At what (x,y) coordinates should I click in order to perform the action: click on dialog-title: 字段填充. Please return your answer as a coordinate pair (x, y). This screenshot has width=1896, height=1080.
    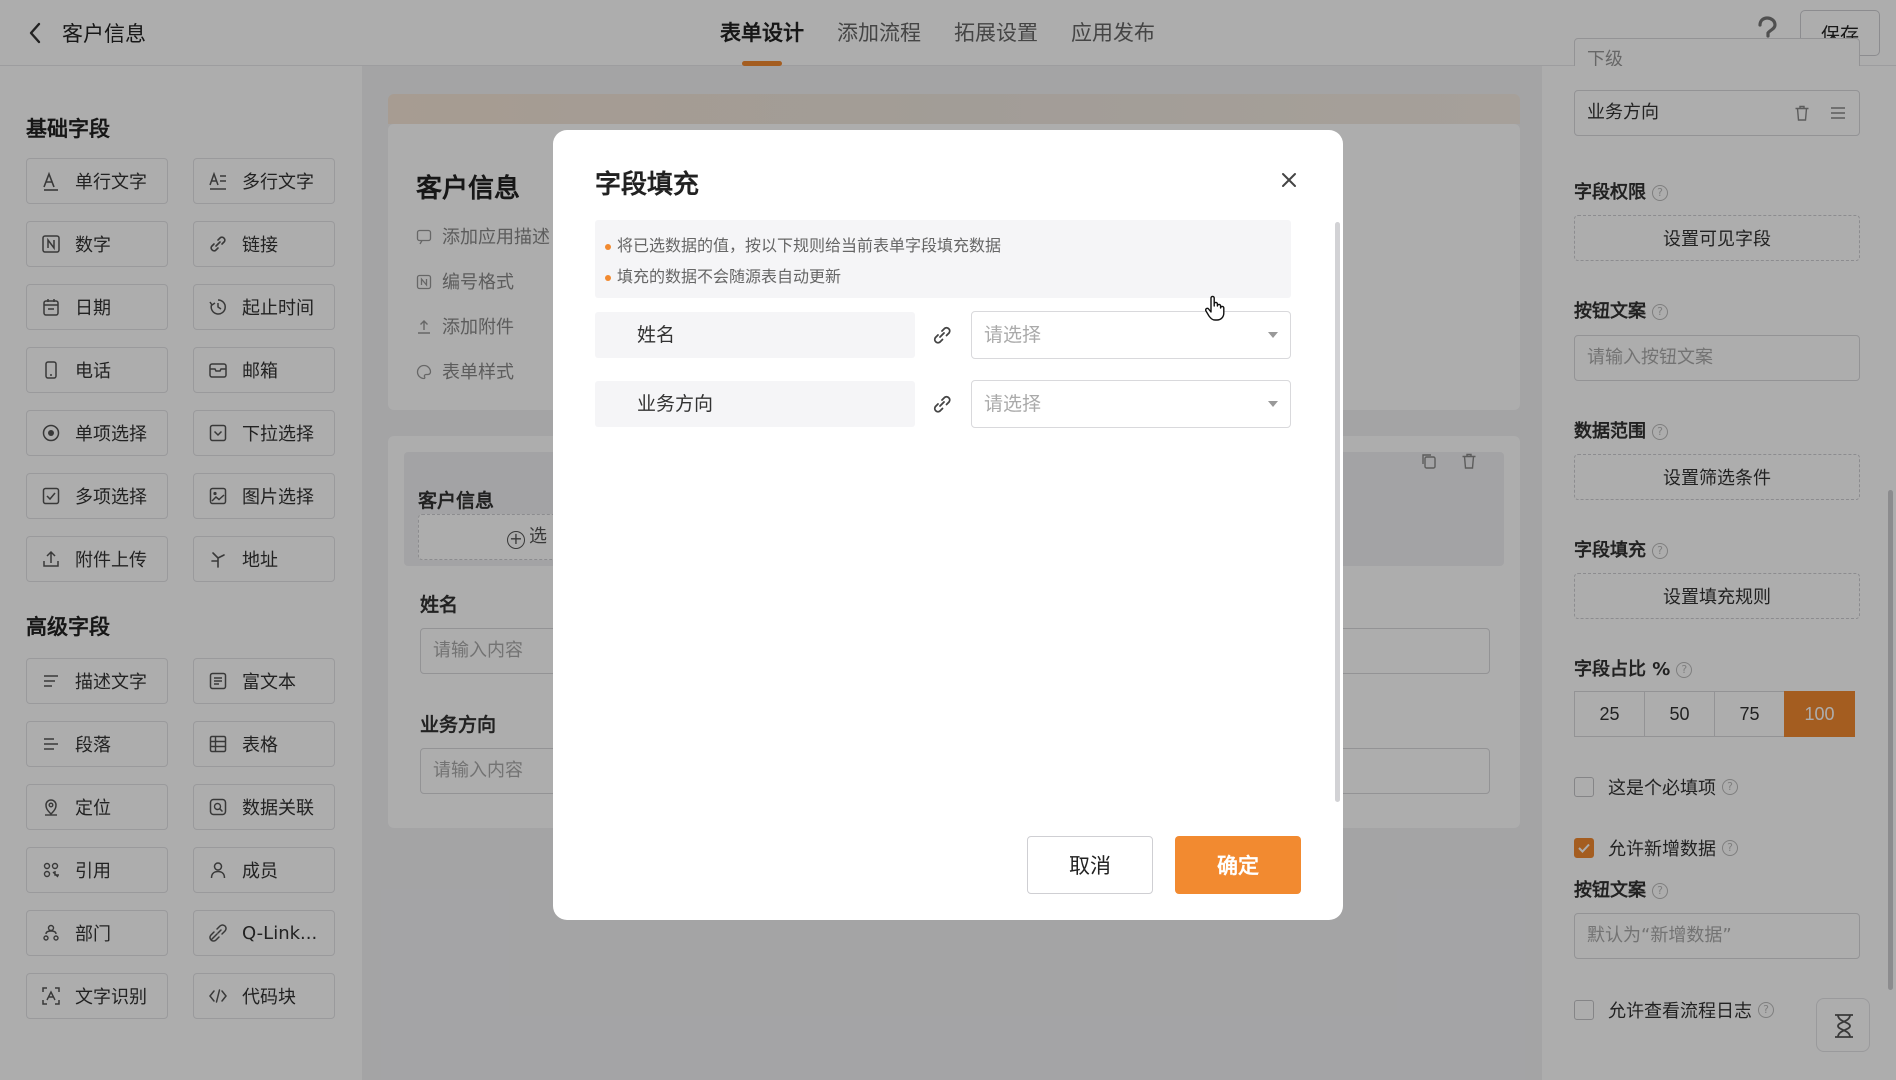
    Looking at the image, I should click on (647, 185).